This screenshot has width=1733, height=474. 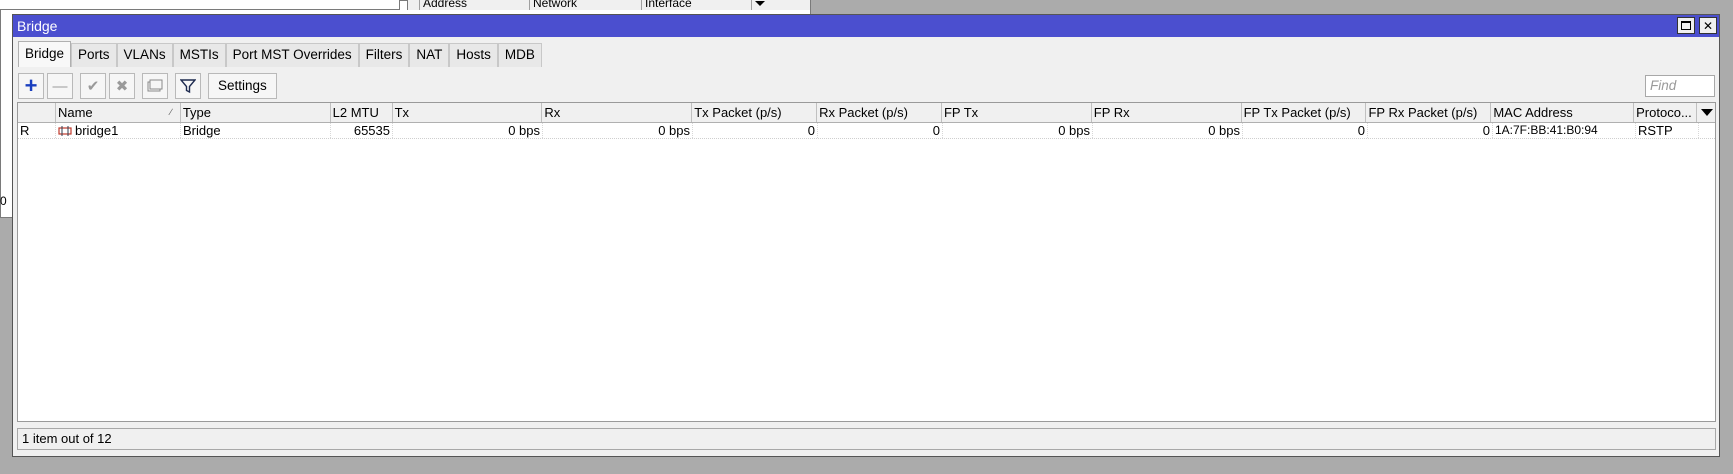 What do you see at coordinates (1167, 112) in the screenshot?
I see `column-header-fp-rx: FP Rx` at bounding box center [1167, 112].